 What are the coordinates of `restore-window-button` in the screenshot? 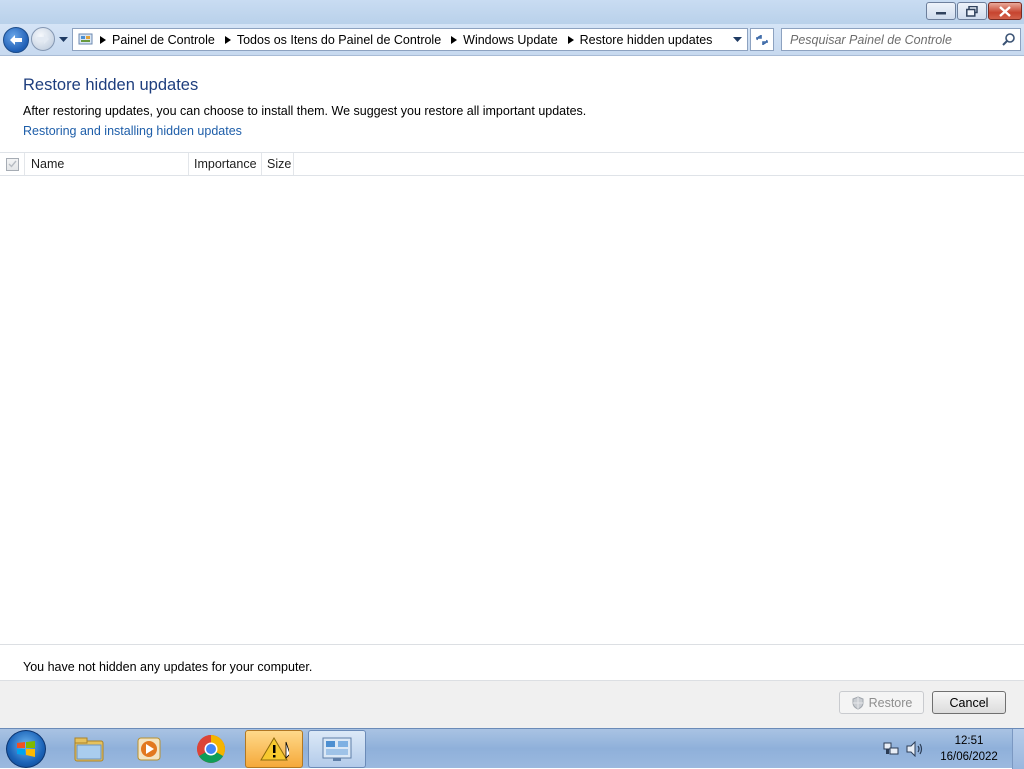 It's located at (972, 11).